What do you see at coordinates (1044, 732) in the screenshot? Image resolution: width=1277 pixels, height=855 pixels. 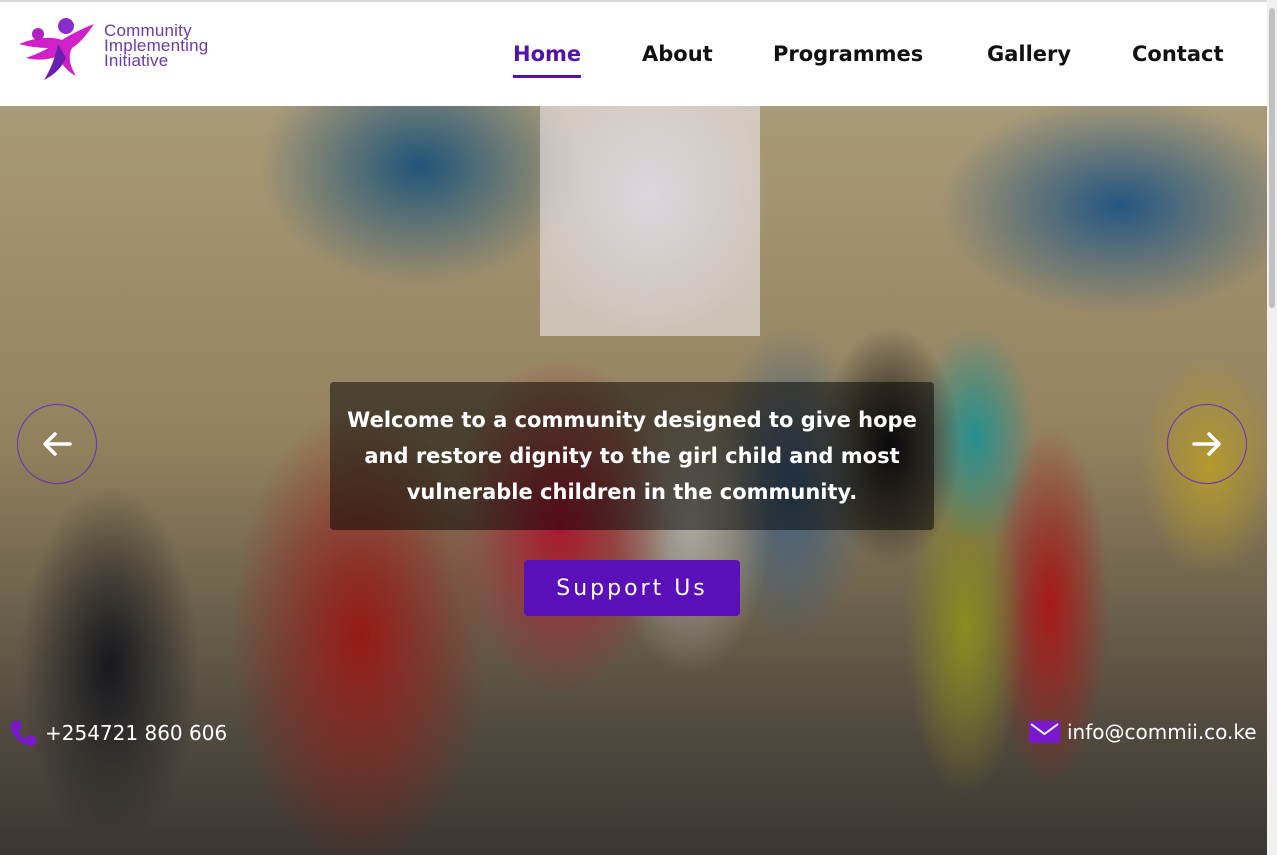 I see `envelope-icon` at bounding box center [1044, 732].